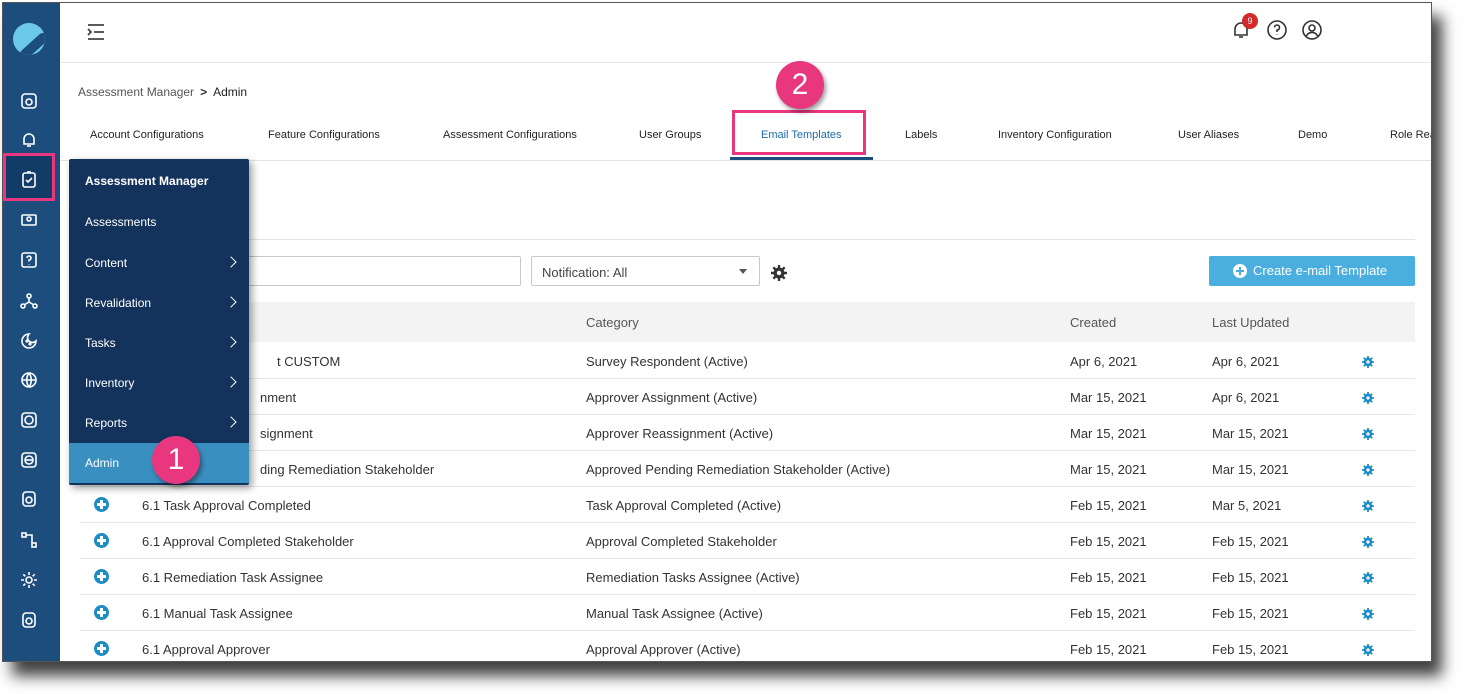 Image resolution: width=1465 pixels, height=694 pixels. I want to click on workflow-icon, so click(29, 540).